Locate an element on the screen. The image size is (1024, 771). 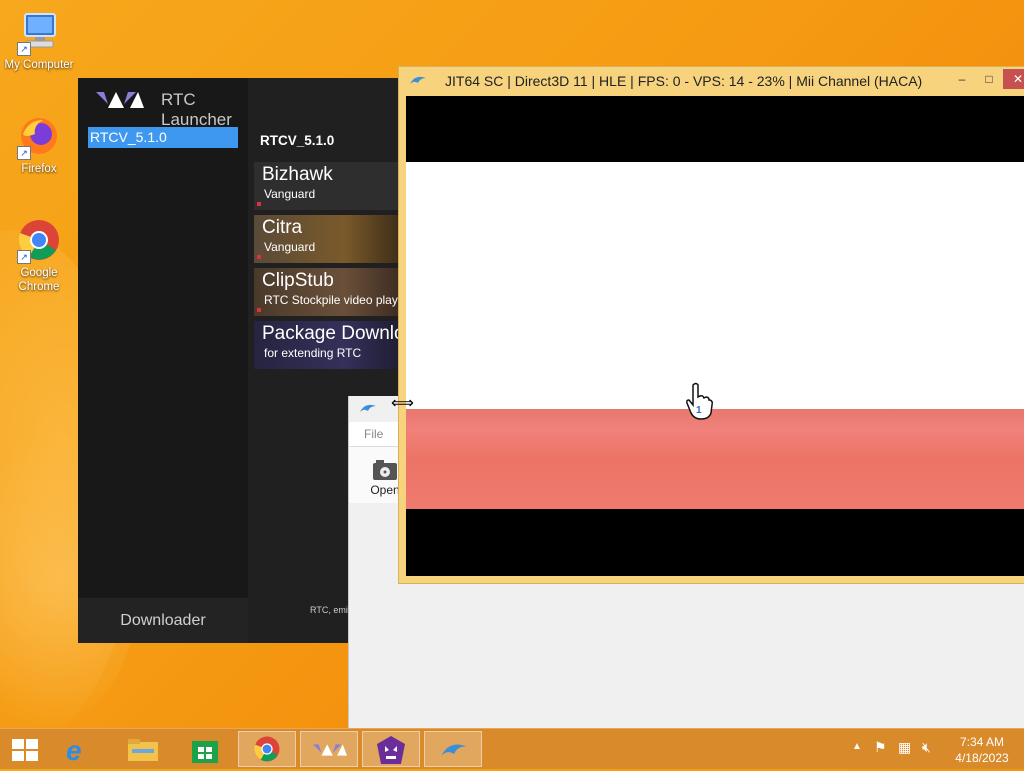
close-button: ✕ is located at coordinates (1013, 79).